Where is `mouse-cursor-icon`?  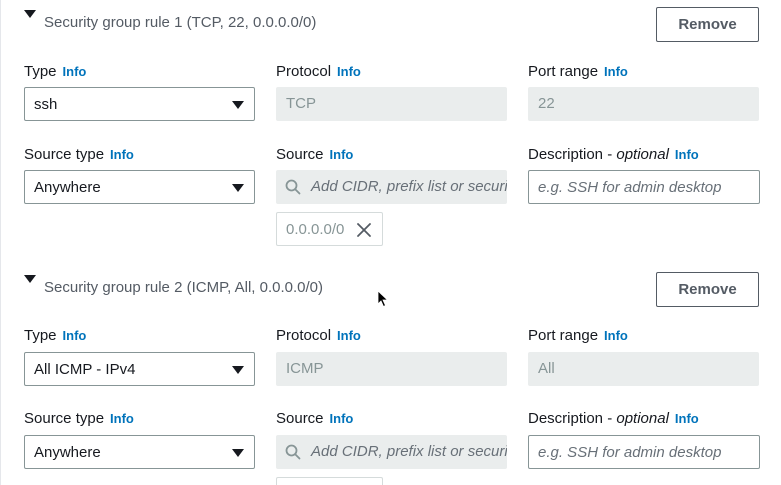
mouse-cursor-icon is located at coordinates (383, 299).